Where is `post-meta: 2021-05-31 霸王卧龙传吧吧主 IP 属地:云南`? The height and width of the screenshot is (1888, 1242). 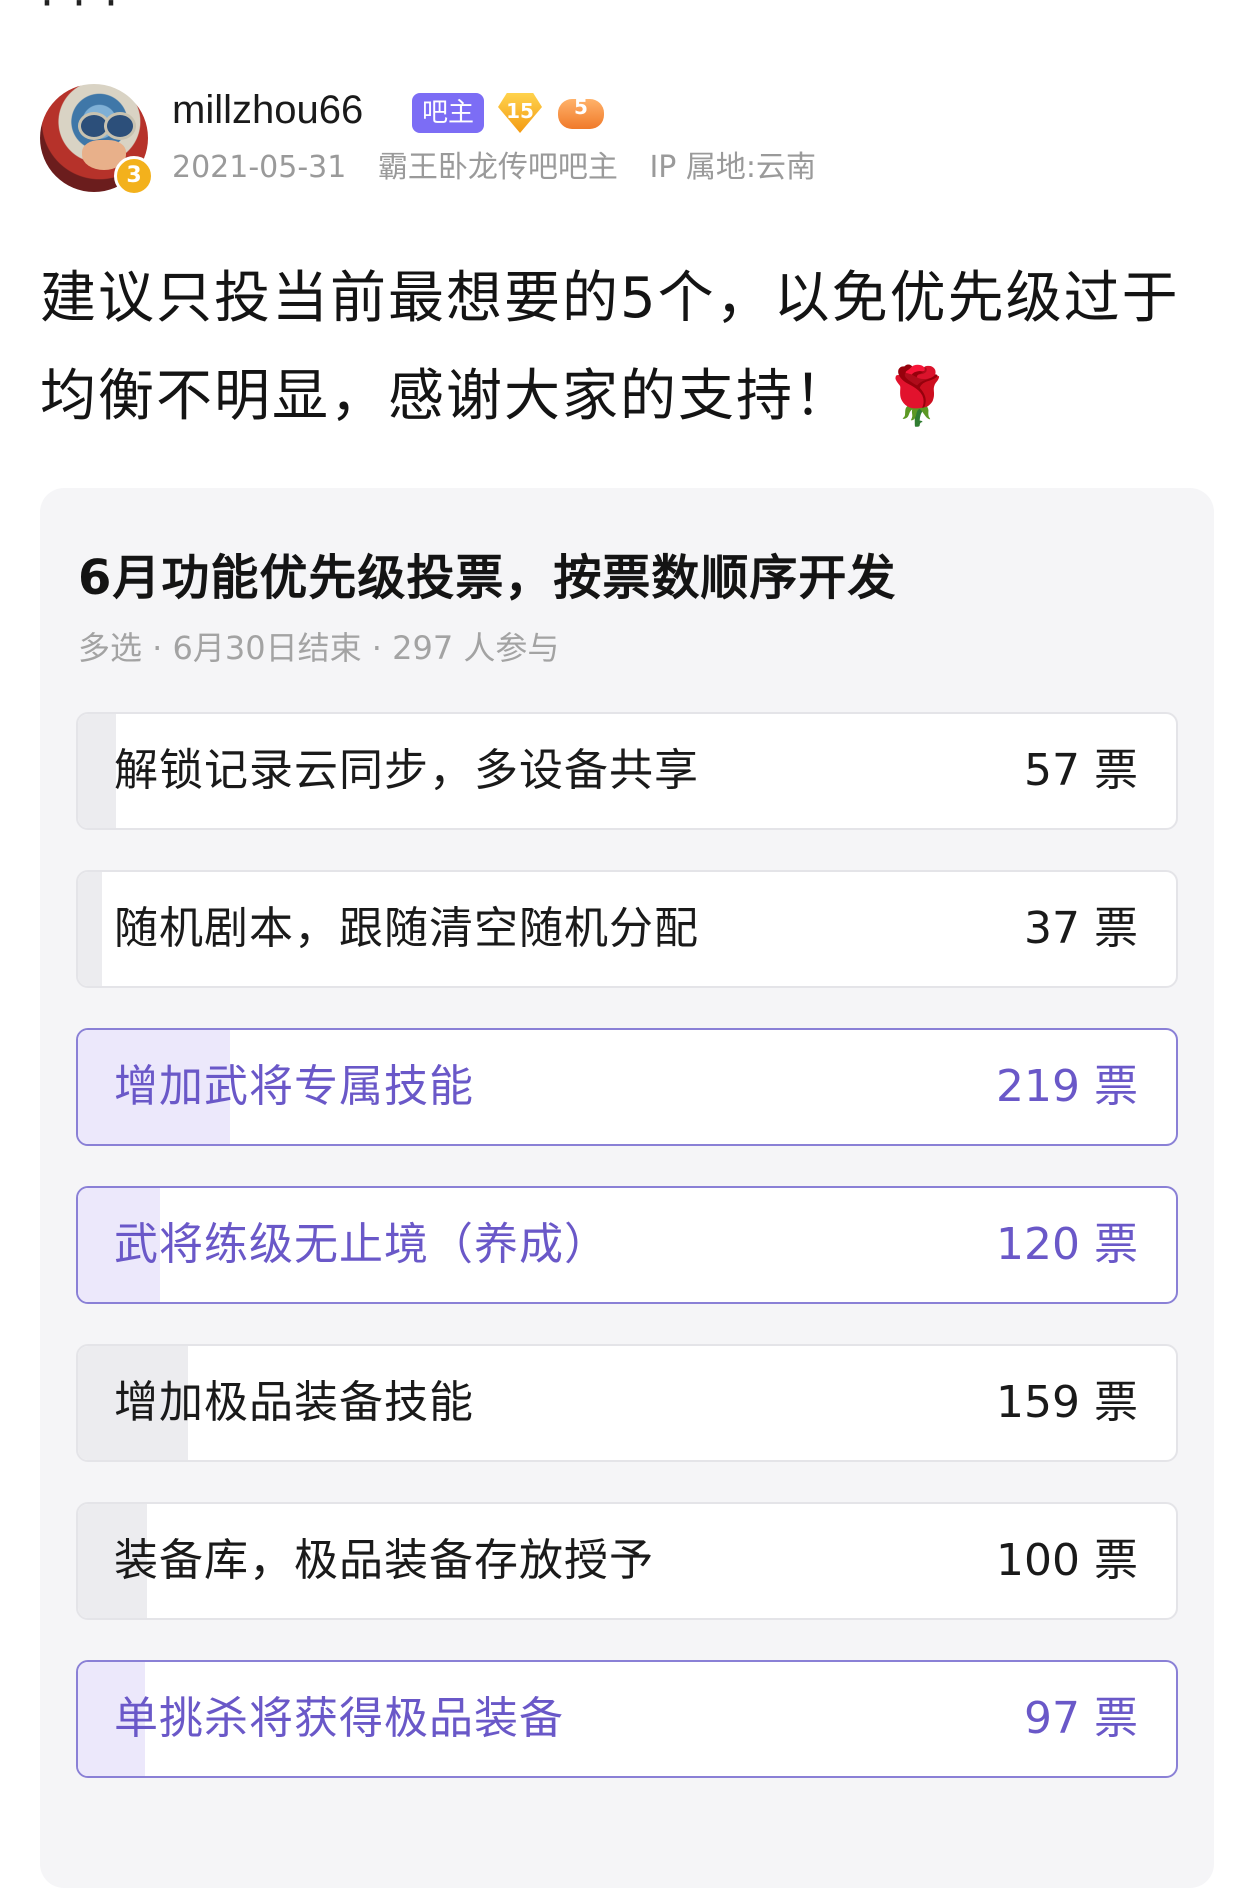
post-meta: 2021-05-31 霸王卧龙传吧吧主 IP 属地:云南 is located at coordinates (505, 164).